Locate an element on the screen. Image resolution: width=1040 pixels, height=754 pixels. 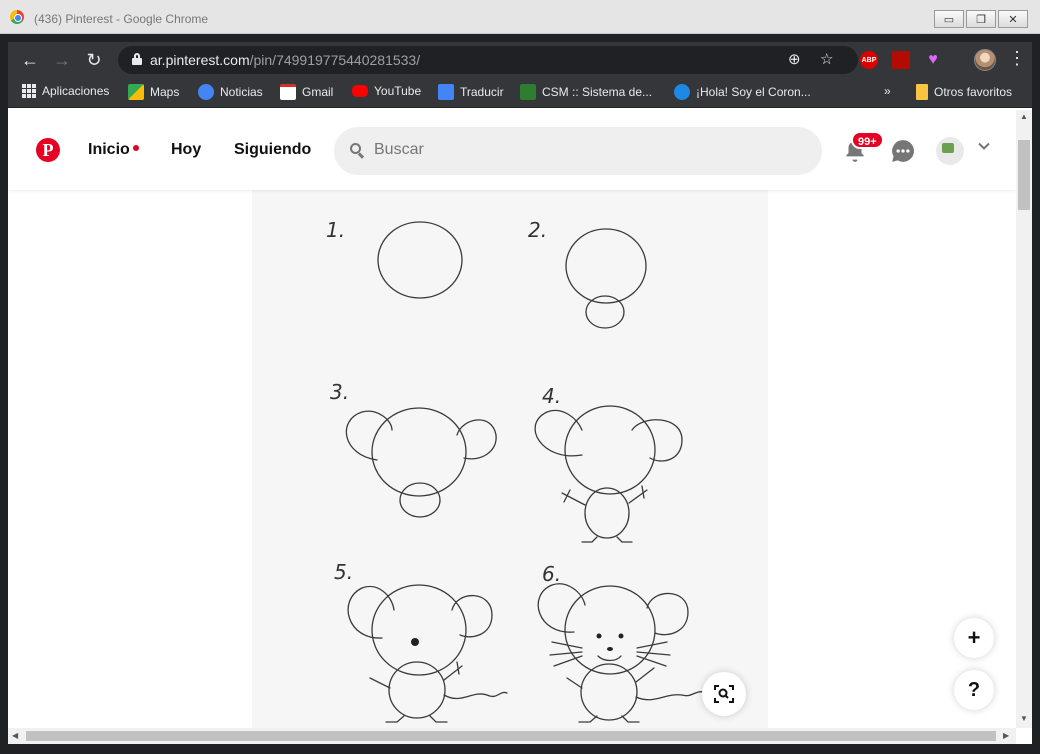
window-titlebar: (436) Pinterest - Google Chrome ▭ ❐ ✕ is located at coordinates (520, 17).